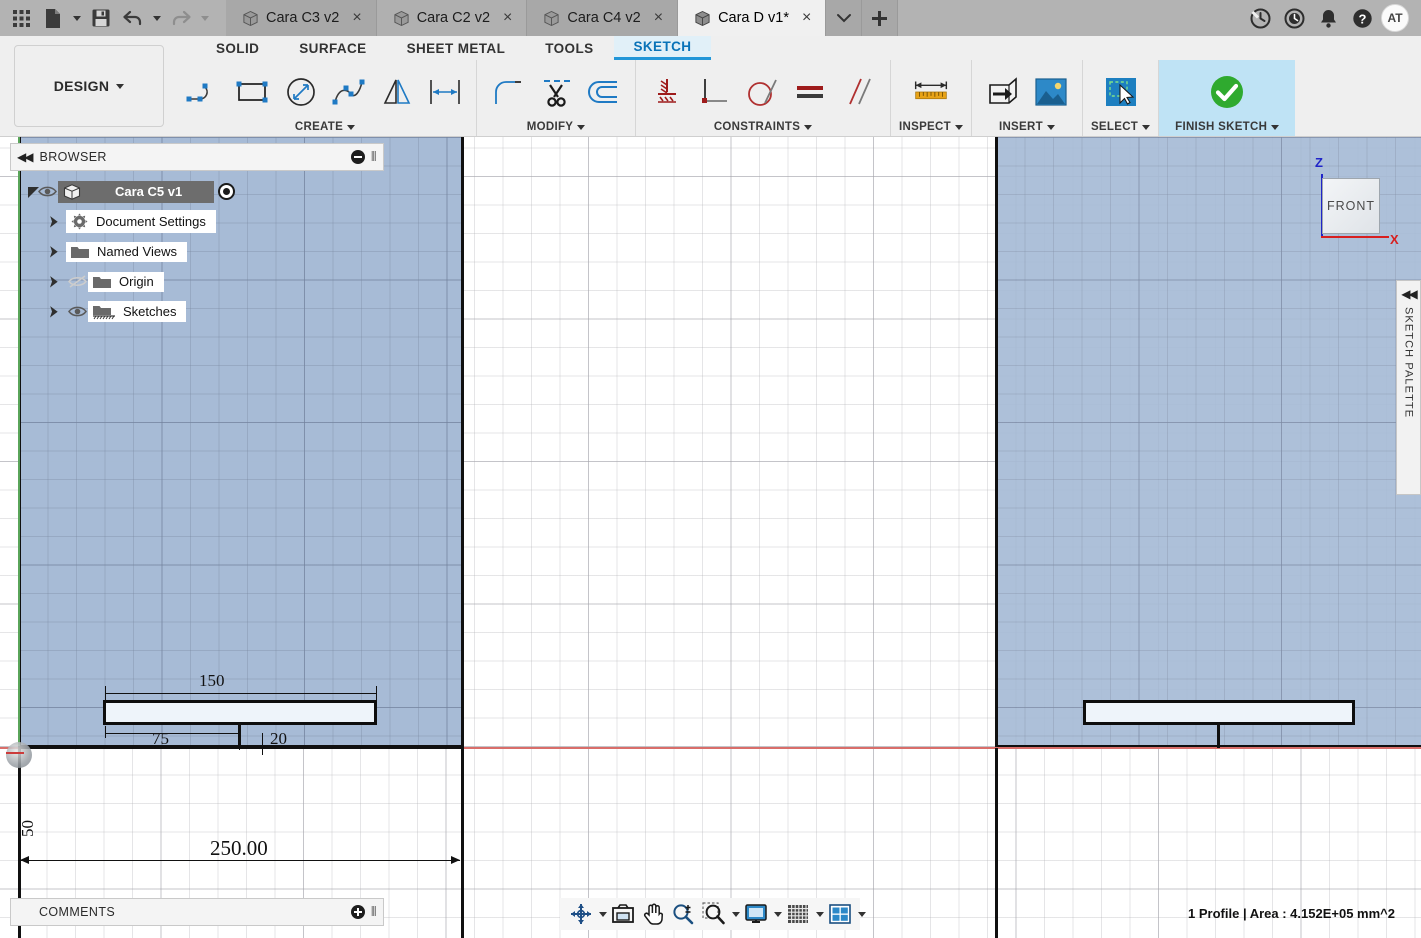 The width and height of the screenshot is (1421, 938). What do you see at coordinates (241, 747) in the screenshot?
I see `bottom-boundary-line` at bounding box center [241, 747].